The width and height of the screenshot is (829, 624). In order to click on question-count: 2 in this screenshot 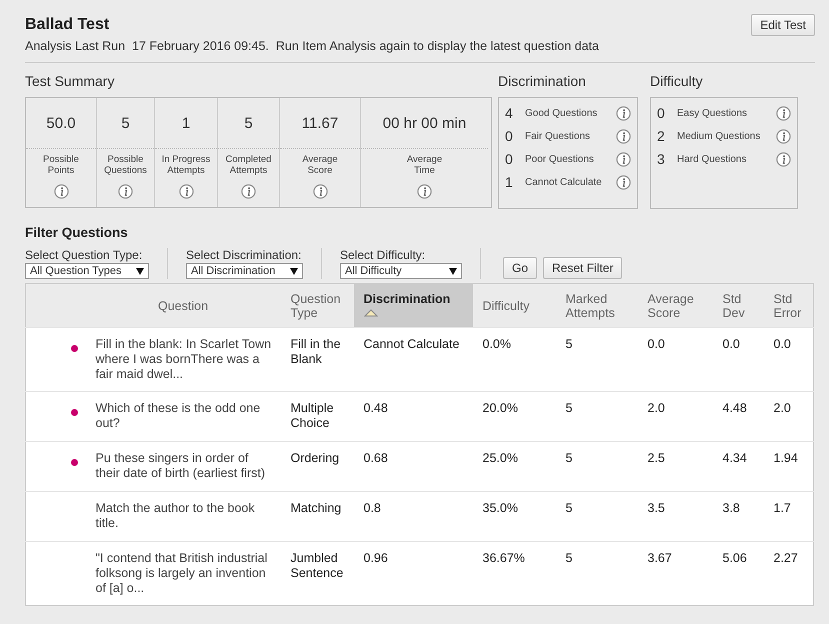, I will do `click(661, 136)`.